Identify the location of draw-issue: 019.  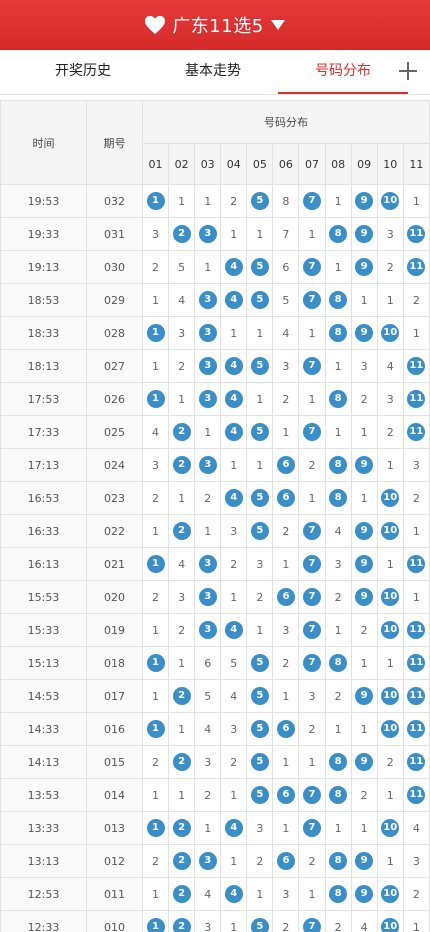
(114, 630).